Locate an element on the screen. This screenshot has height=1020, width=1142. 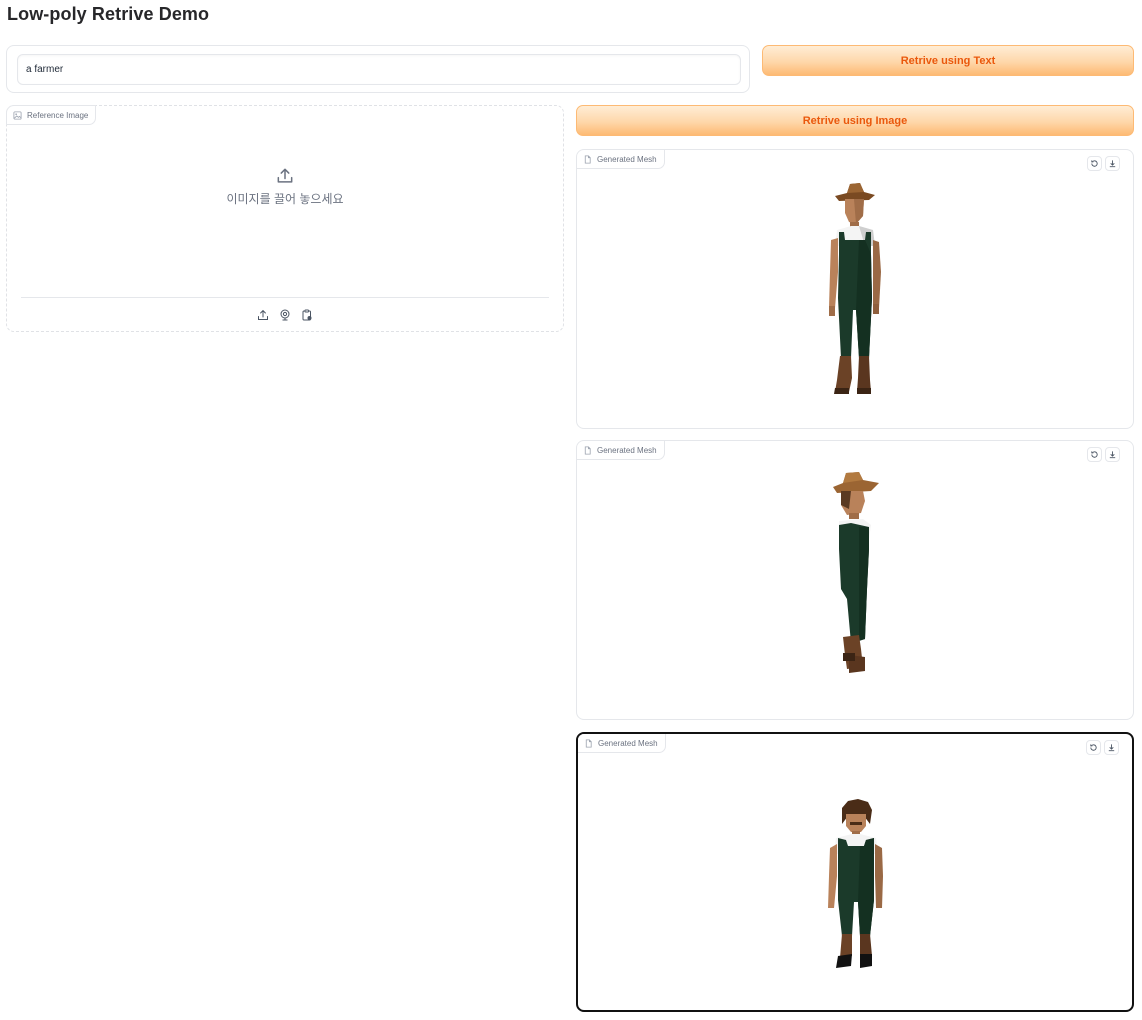
text-query-panel is located at coordinates (378, 69).